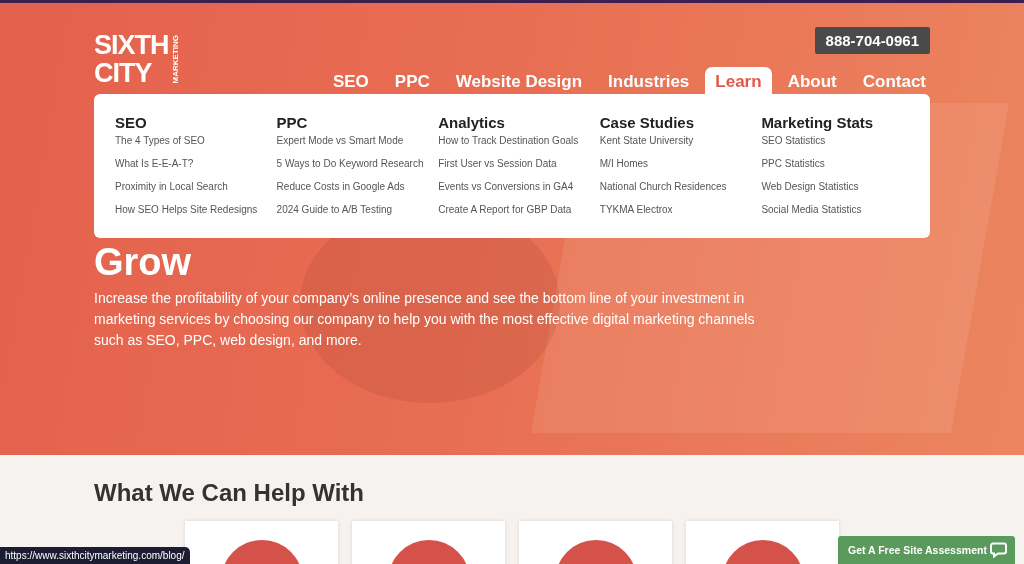 This screenshot has height=564, width=1024. I want to click on menu-heading: PPC, so click(292, 123).